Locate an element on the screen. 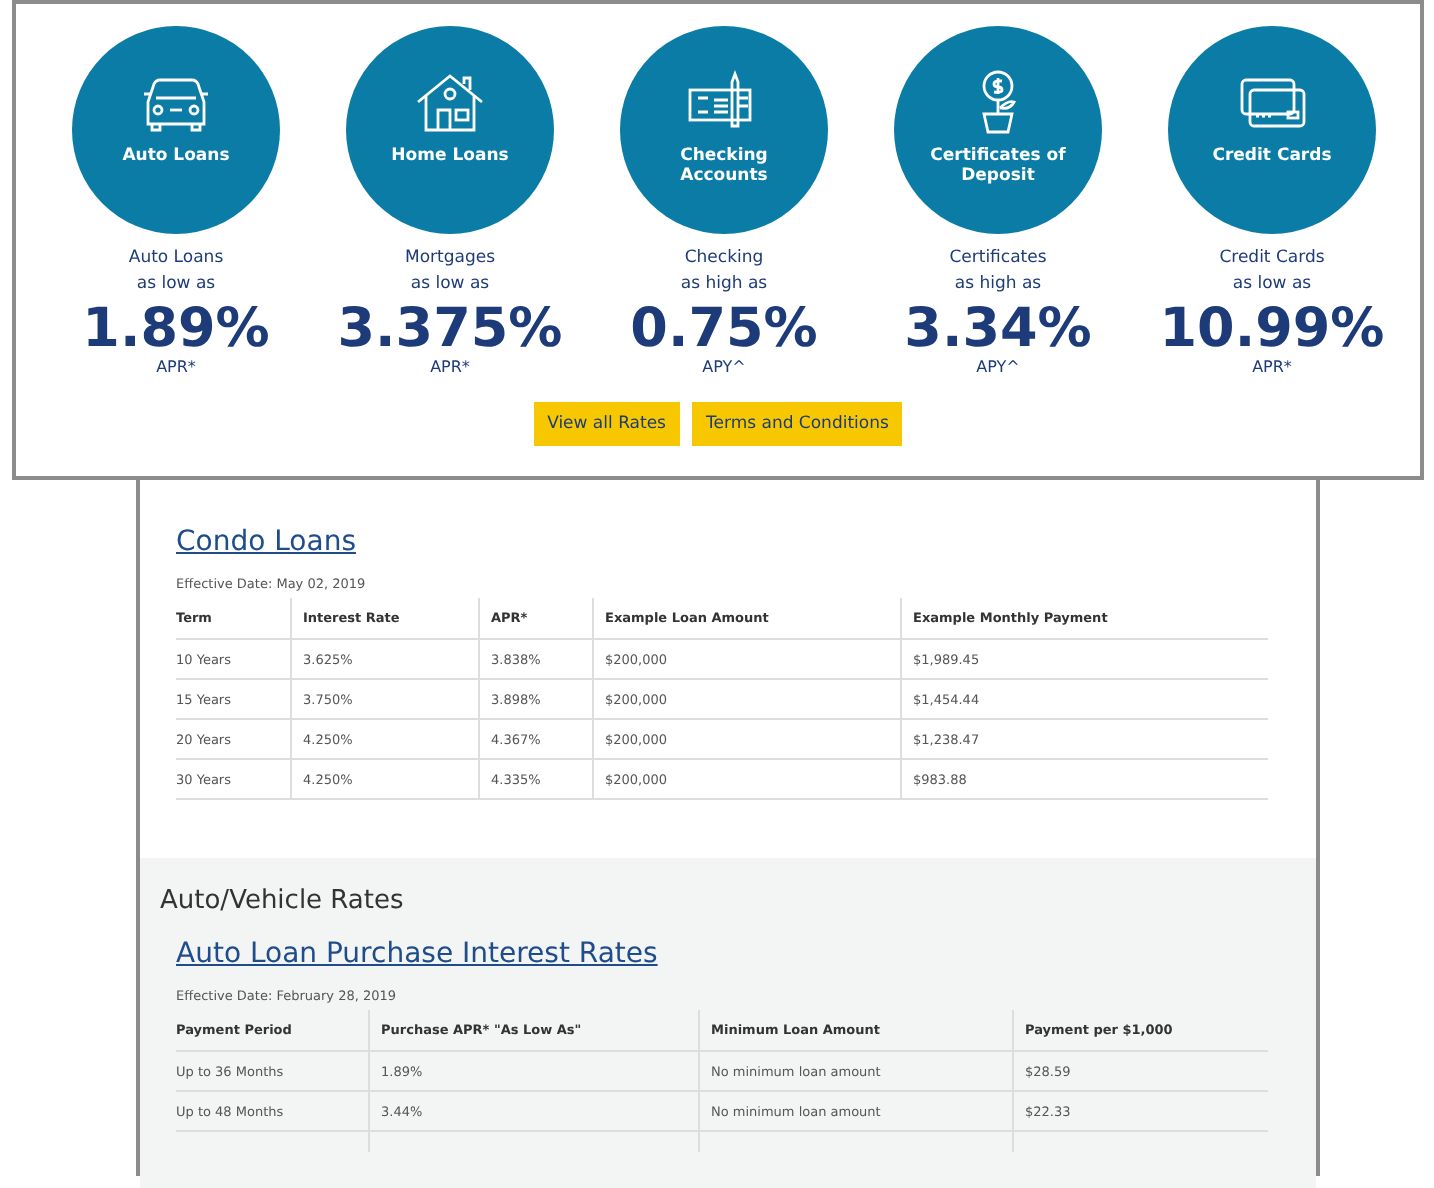  section-heading: Auto/Vehicle Rates is located at coordinates (283, 902).